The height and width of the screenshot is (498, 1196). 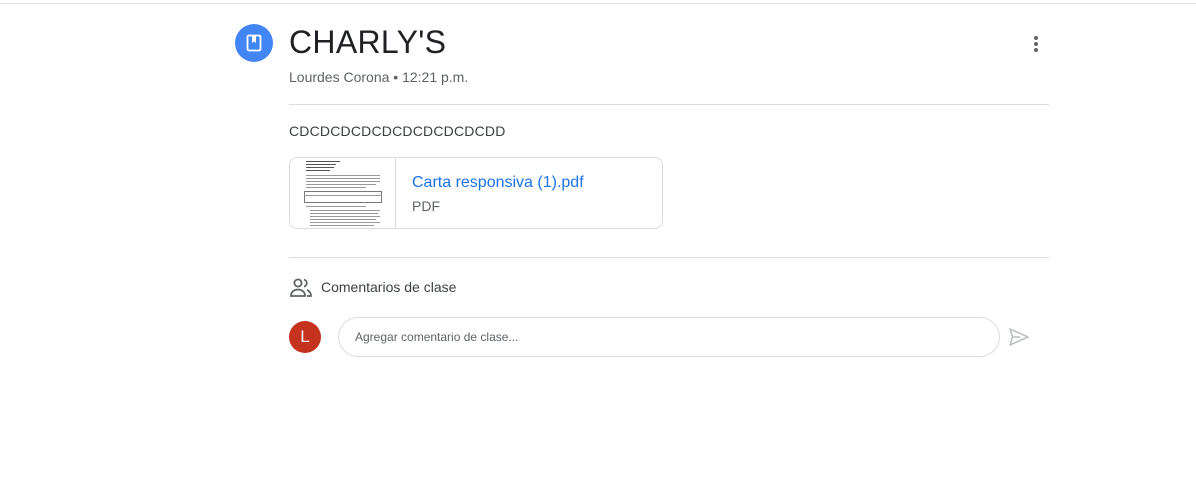 I want to click on class-comments-label: Comentarios de clase, so click(x=389, y=287).